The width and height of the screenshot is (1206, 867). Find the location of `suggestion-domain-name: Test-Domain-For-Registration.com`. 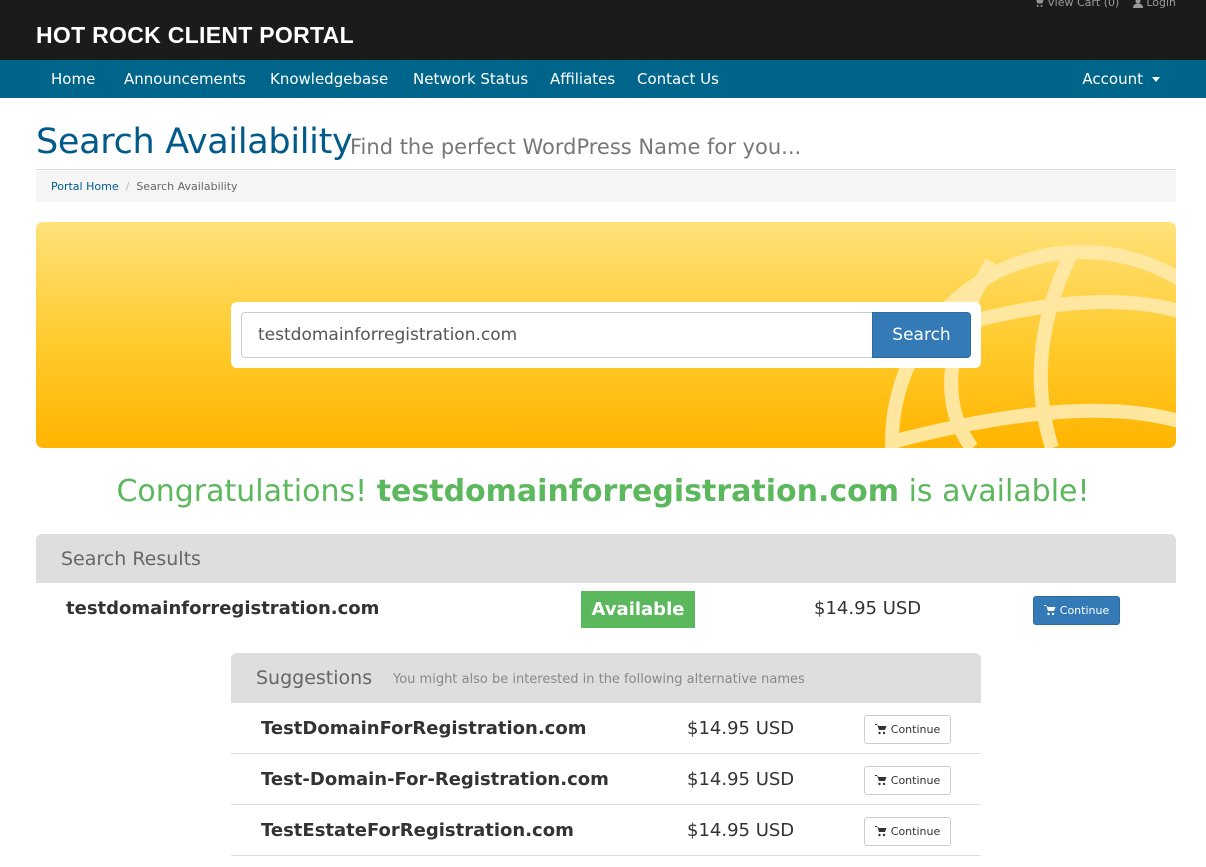

suggestion-domain-name: Test-Domain-For-Registration.com is located at coordinates (435, 779).